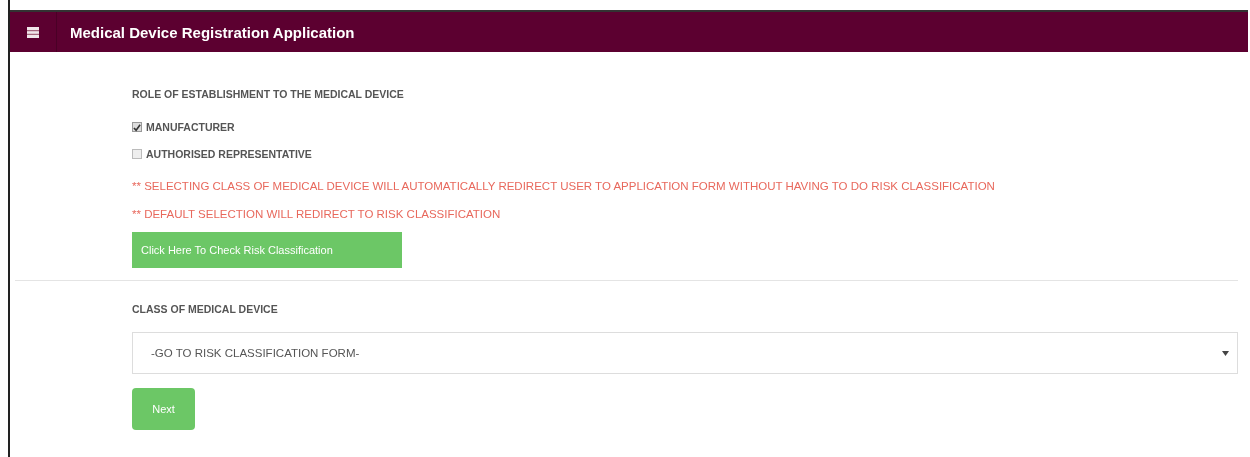 This screenshot has width=1250, height=457. I want to click on checkbox-label: MANUFACTURER, so click(190, 127).